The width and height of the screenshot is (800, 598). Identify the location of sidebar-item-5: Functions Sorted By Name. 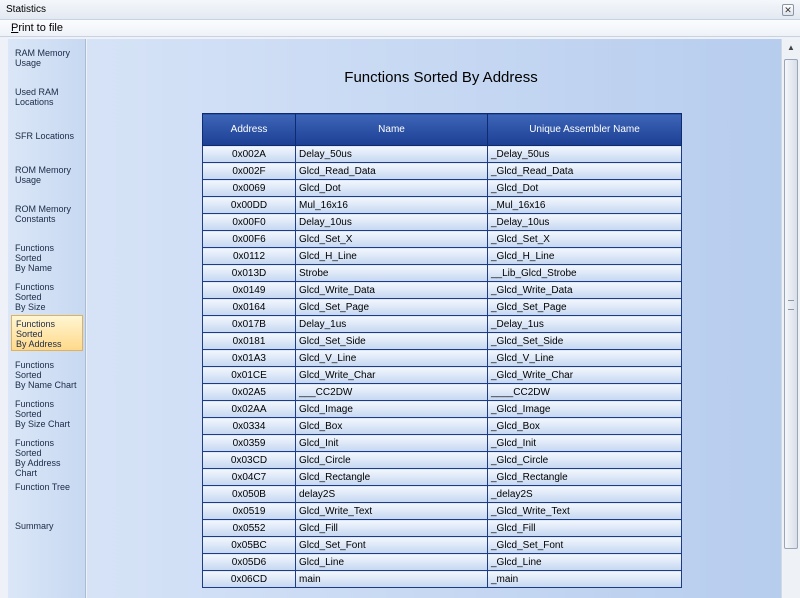
(47, 258).